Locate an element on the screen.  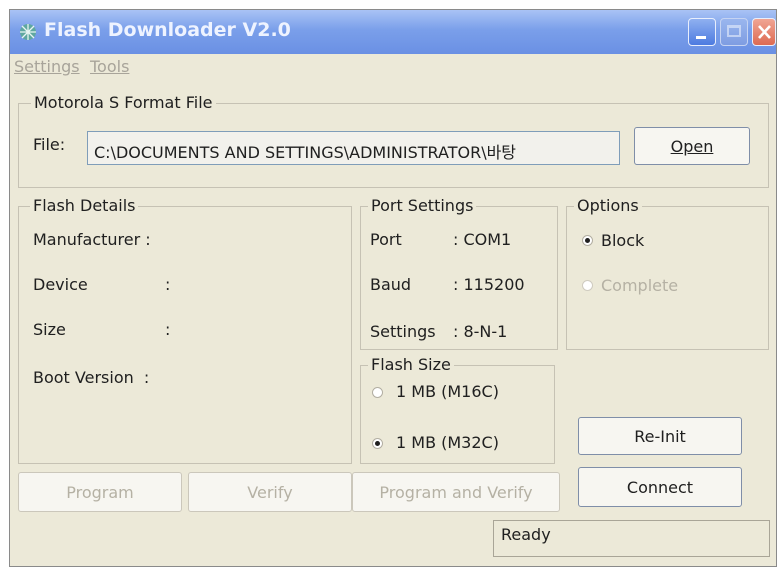
size-colon: : is located at coordinates (168, 329).